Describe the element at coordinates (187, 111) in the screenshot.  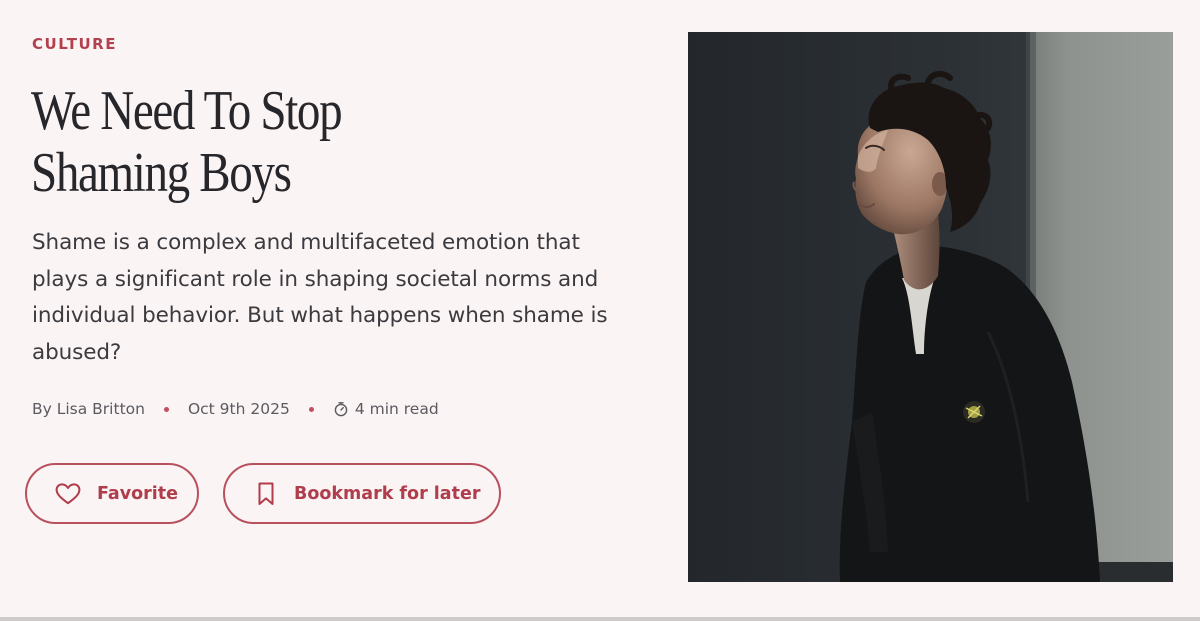
I see `article-title-line-1: We Need To Stop` at that location.